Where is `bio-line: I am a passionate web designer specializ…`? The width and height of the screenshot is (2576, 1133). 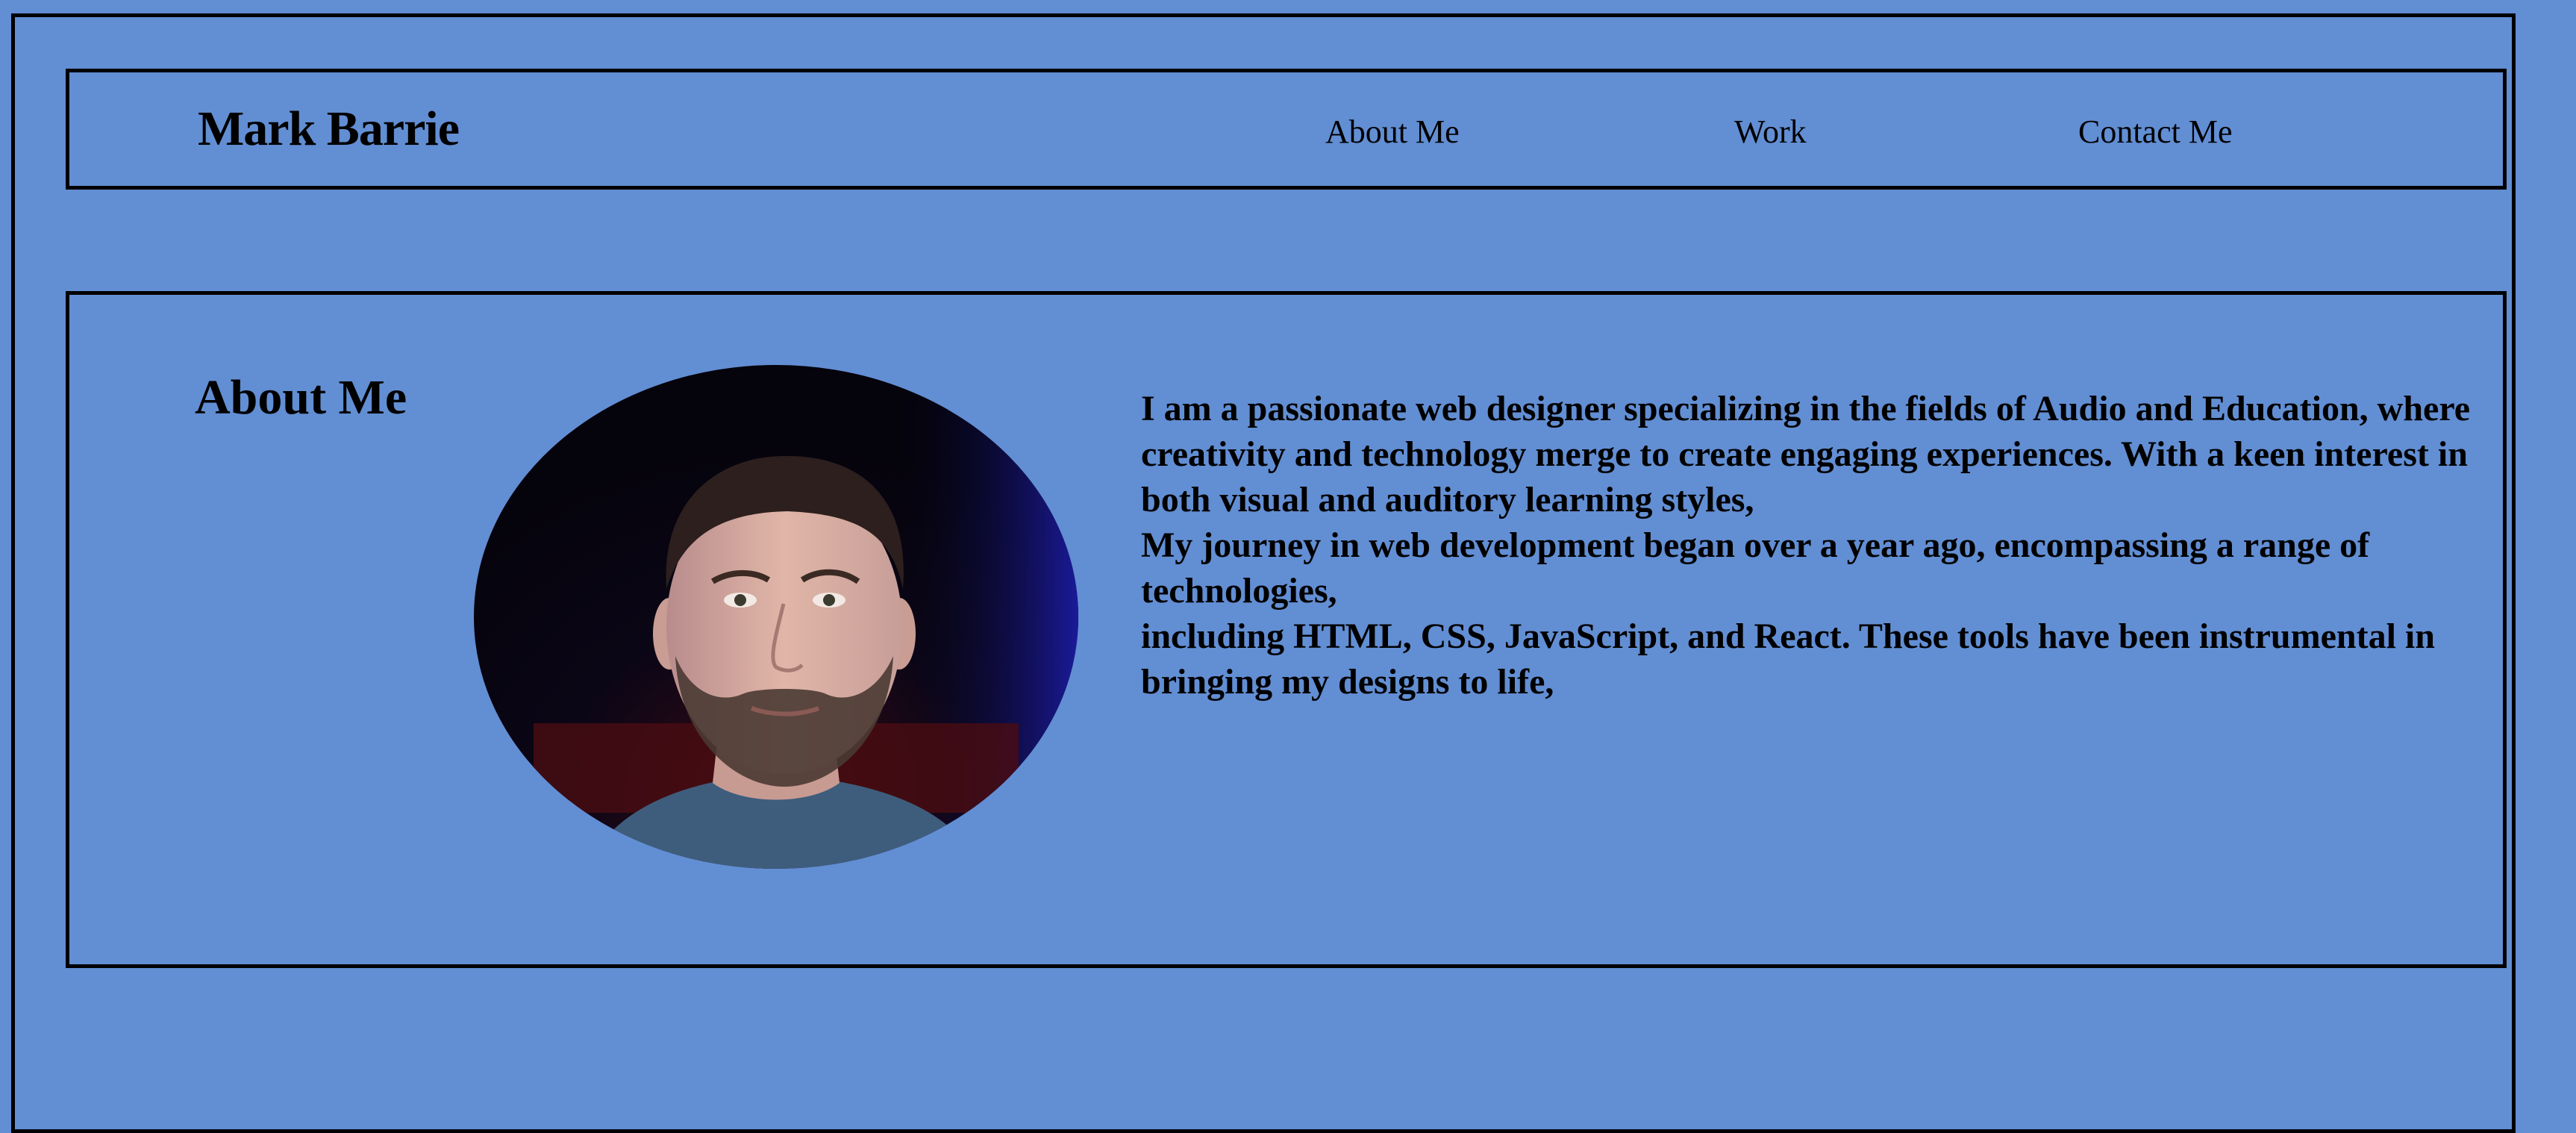 bio-line: I am a passionate web designer specializ… is located at coordinates (1806, 454).